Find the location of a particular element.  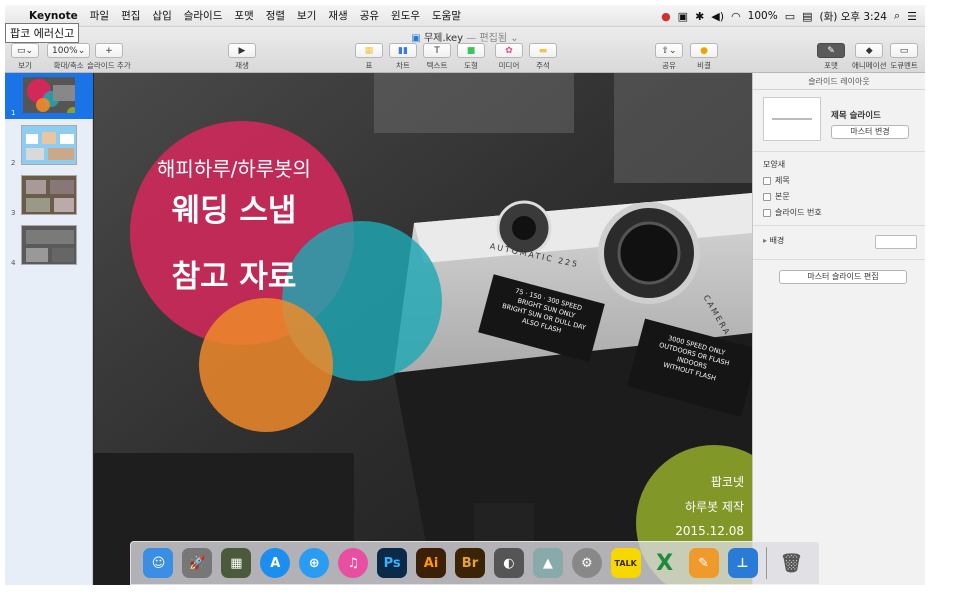

view-button: ▭⌄ is located at coordinates (25, 50).